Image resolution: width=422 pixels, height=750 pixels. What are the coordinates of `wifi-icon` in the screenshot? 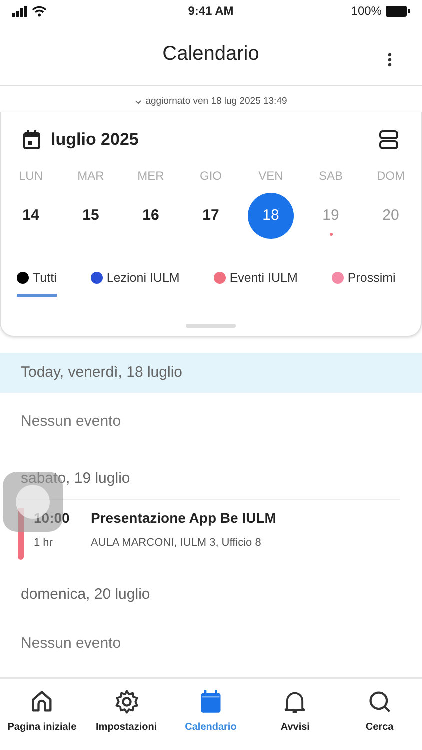 It's located at (39, 11).